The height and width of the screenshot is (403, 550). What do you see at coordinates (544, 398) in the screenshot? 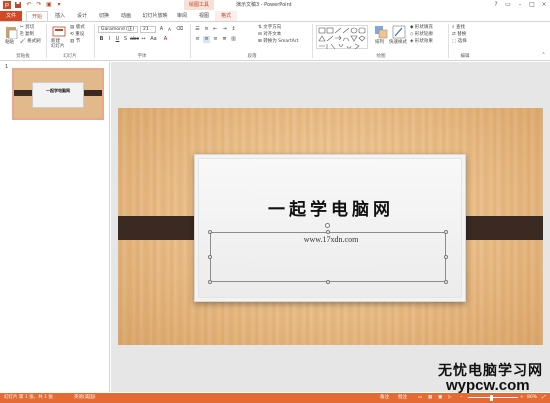
I see `fit-slide-icon: ⤢` at bounding box center [544, 398].